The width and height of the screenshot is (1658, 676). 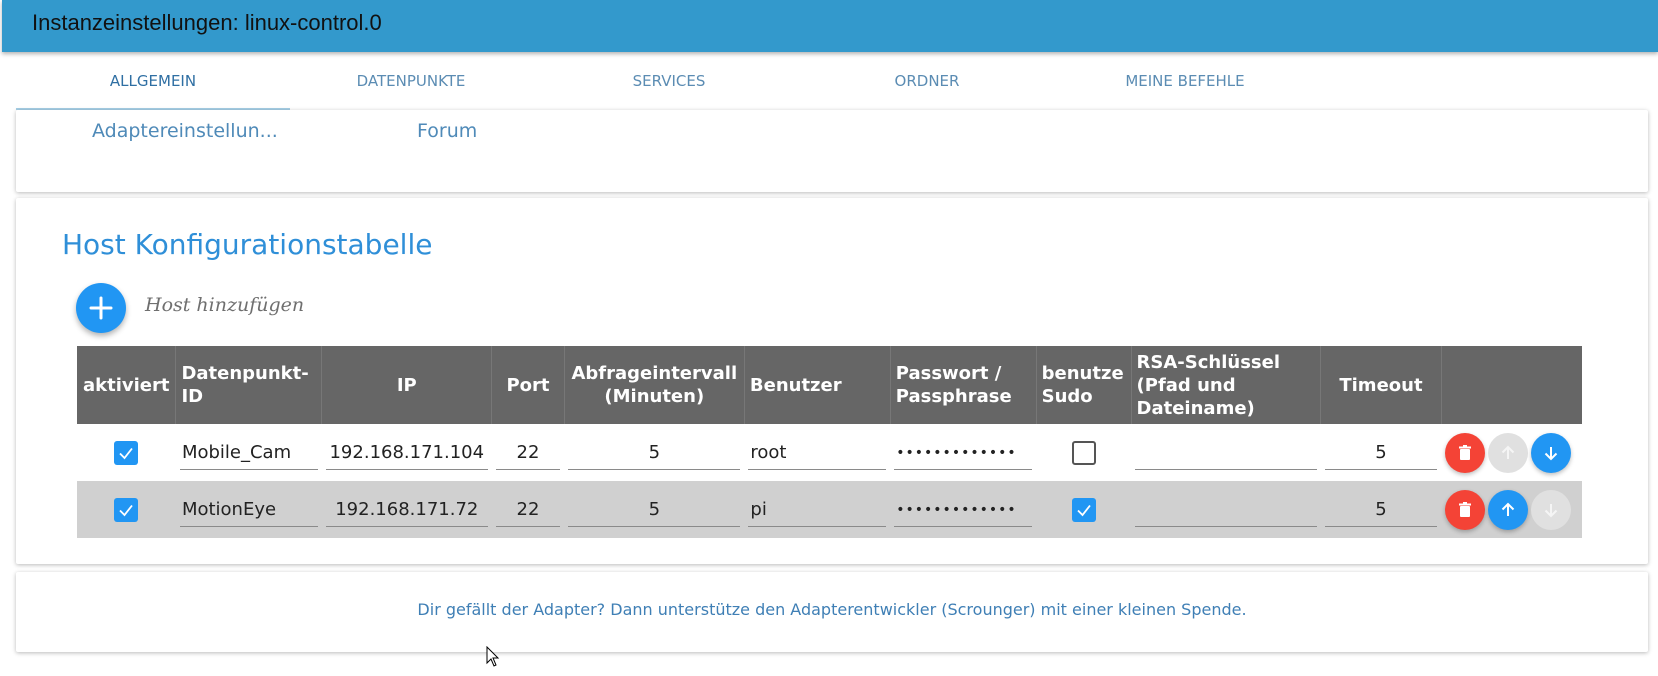 I want to click on tab-datenpunkte: DATENPUNKTE, so click(x=411, y=81).